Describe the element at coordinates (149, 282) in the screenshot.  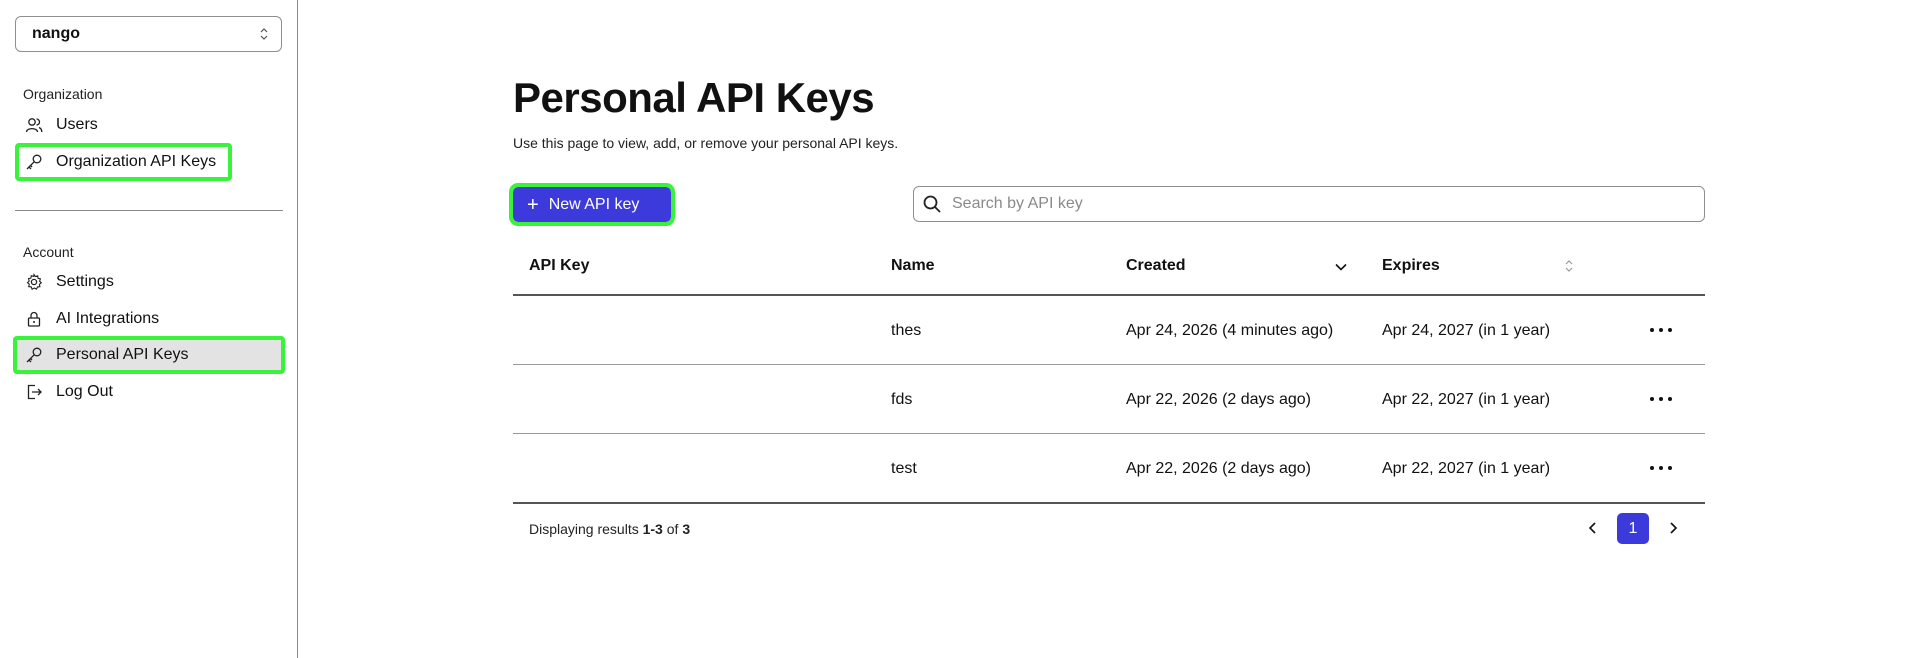
I see `sidebar-item-settings: Settings` at that location.